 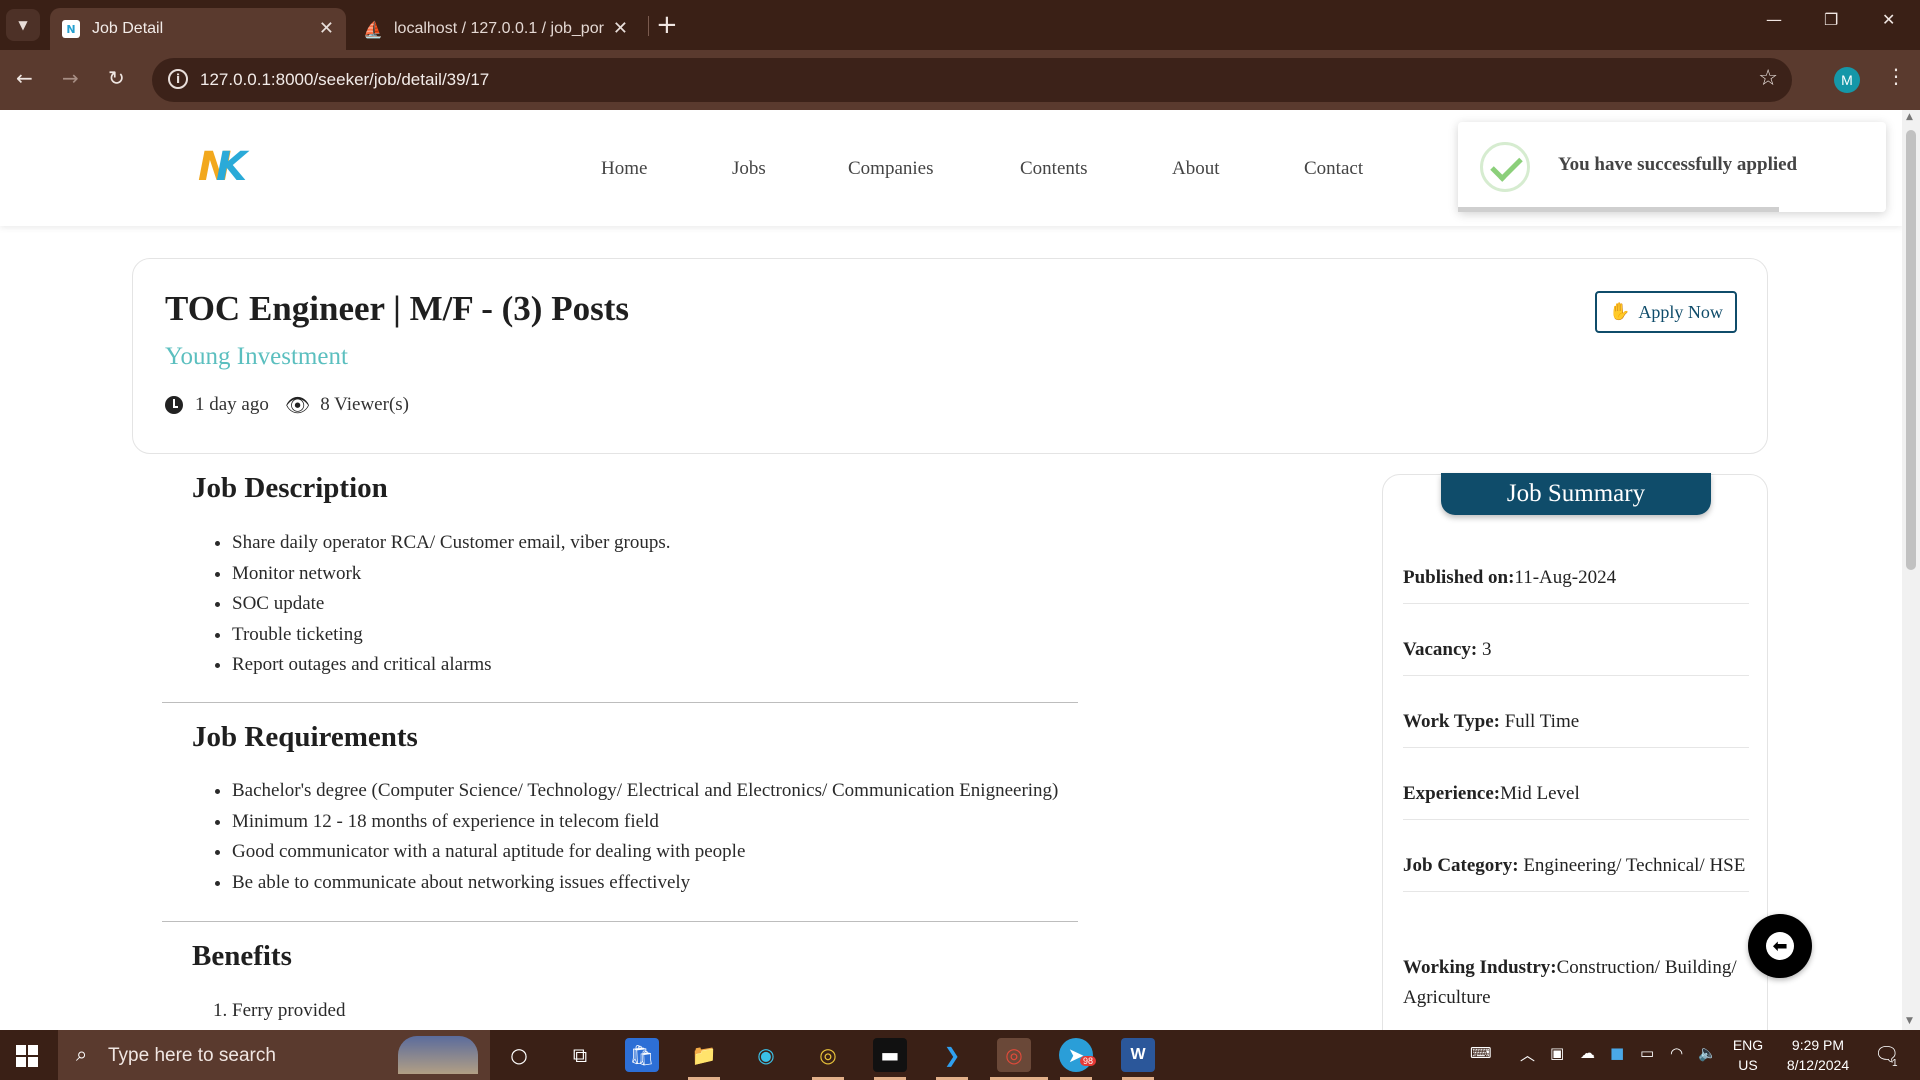 I want to click on volume-icon: 🔈, so click(x=1707, y=1053).